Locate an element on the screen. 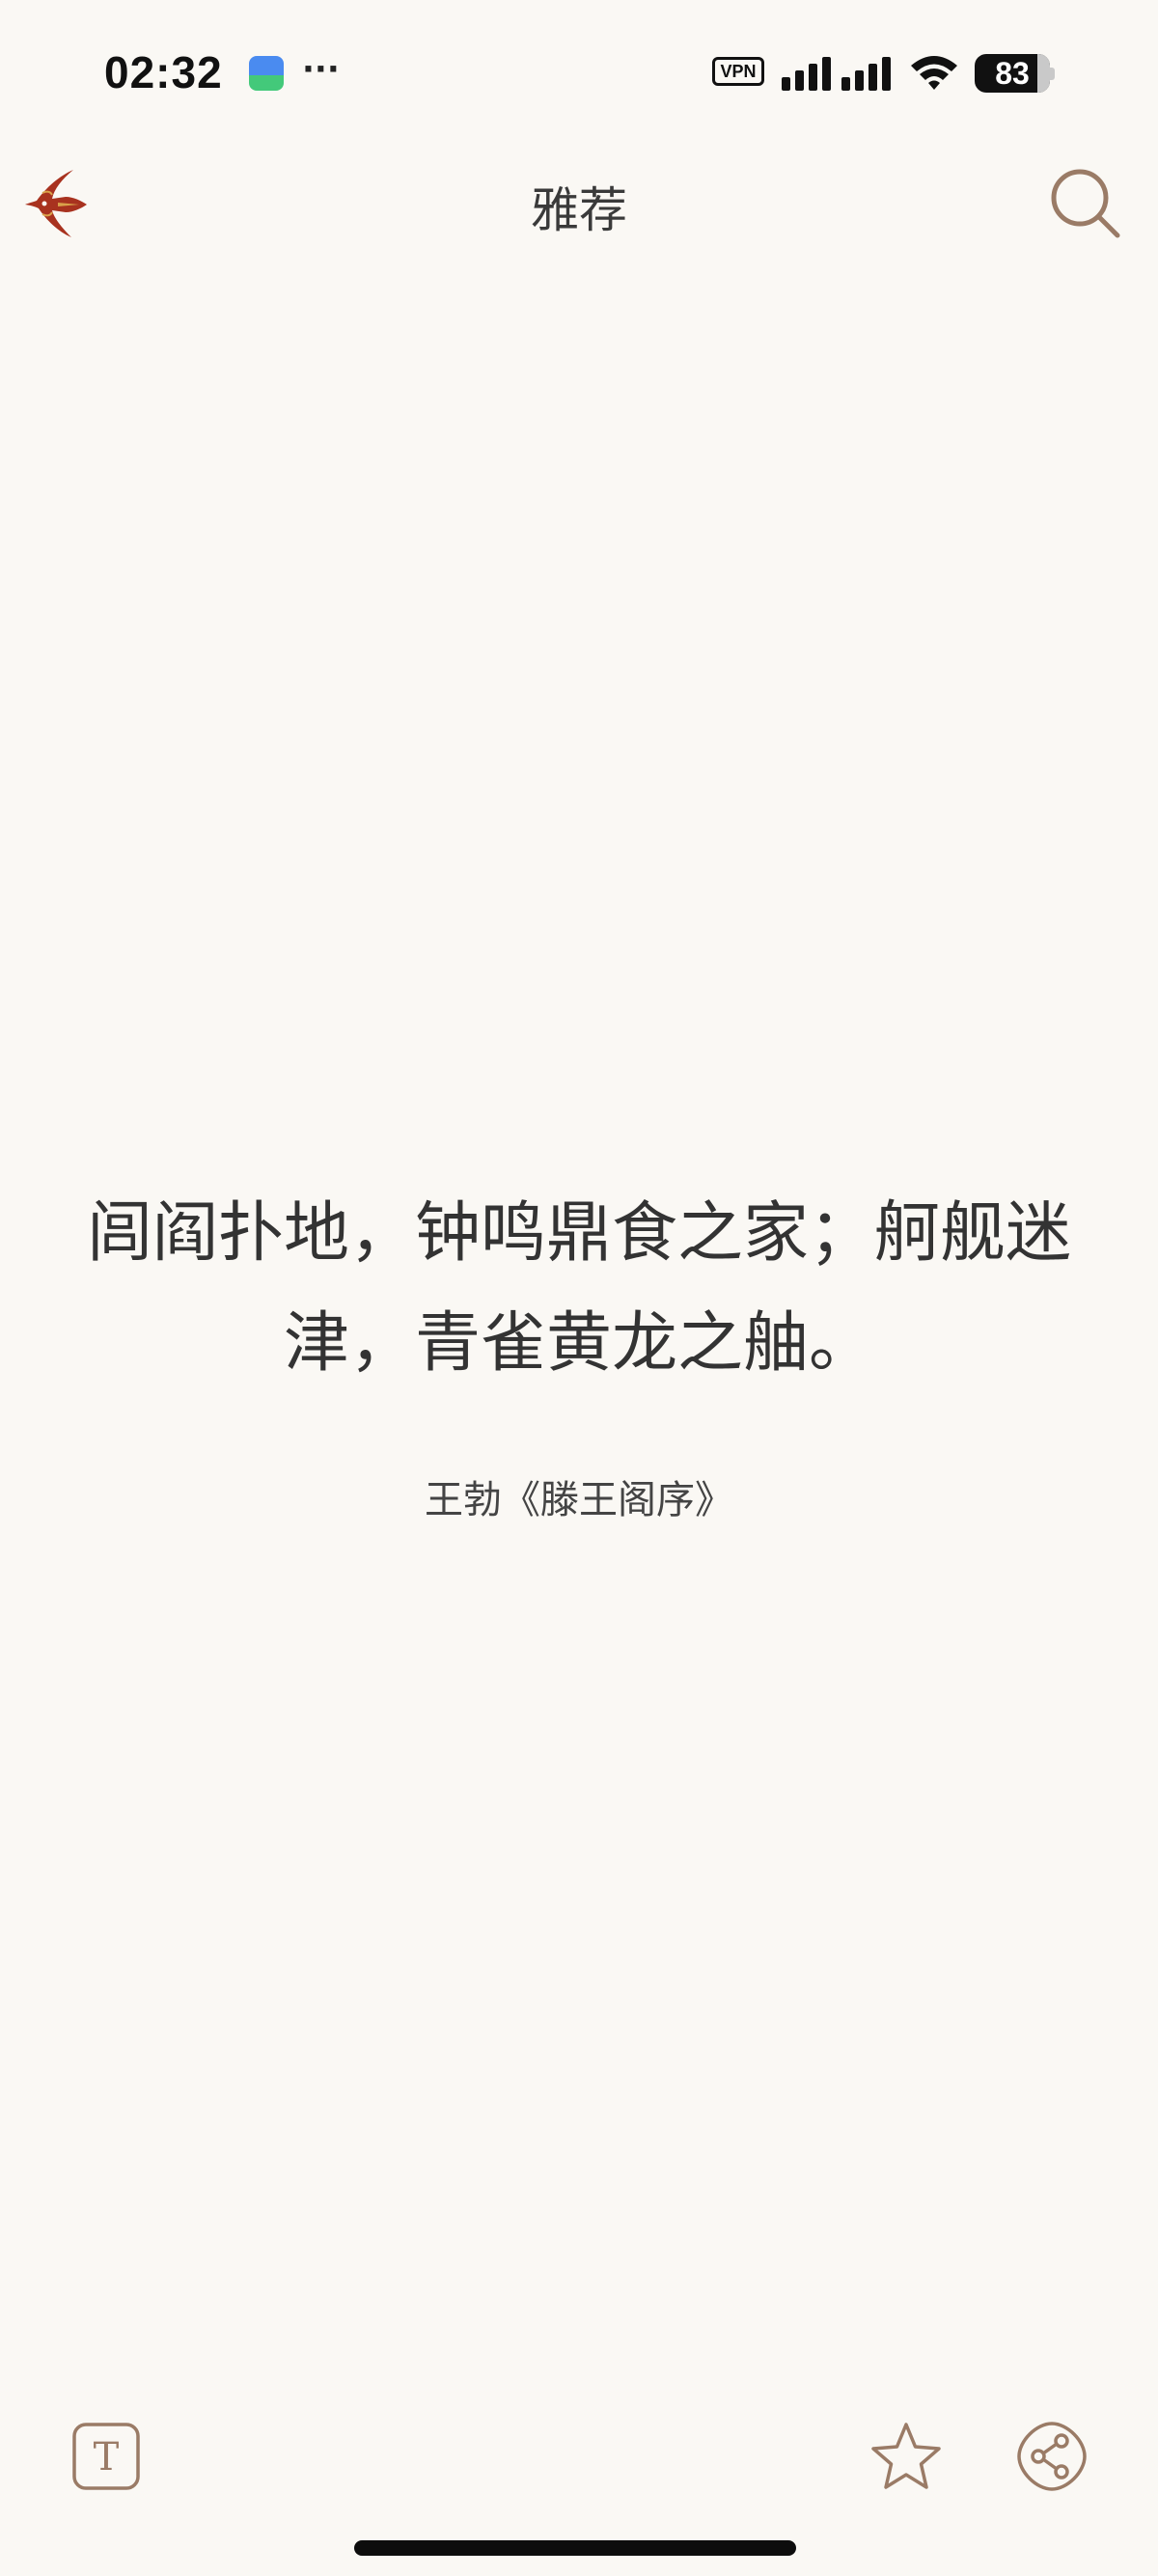 This screenshot has width=1158, height=2576. battery-percent: 83 is located at coordinates (1012, 74).